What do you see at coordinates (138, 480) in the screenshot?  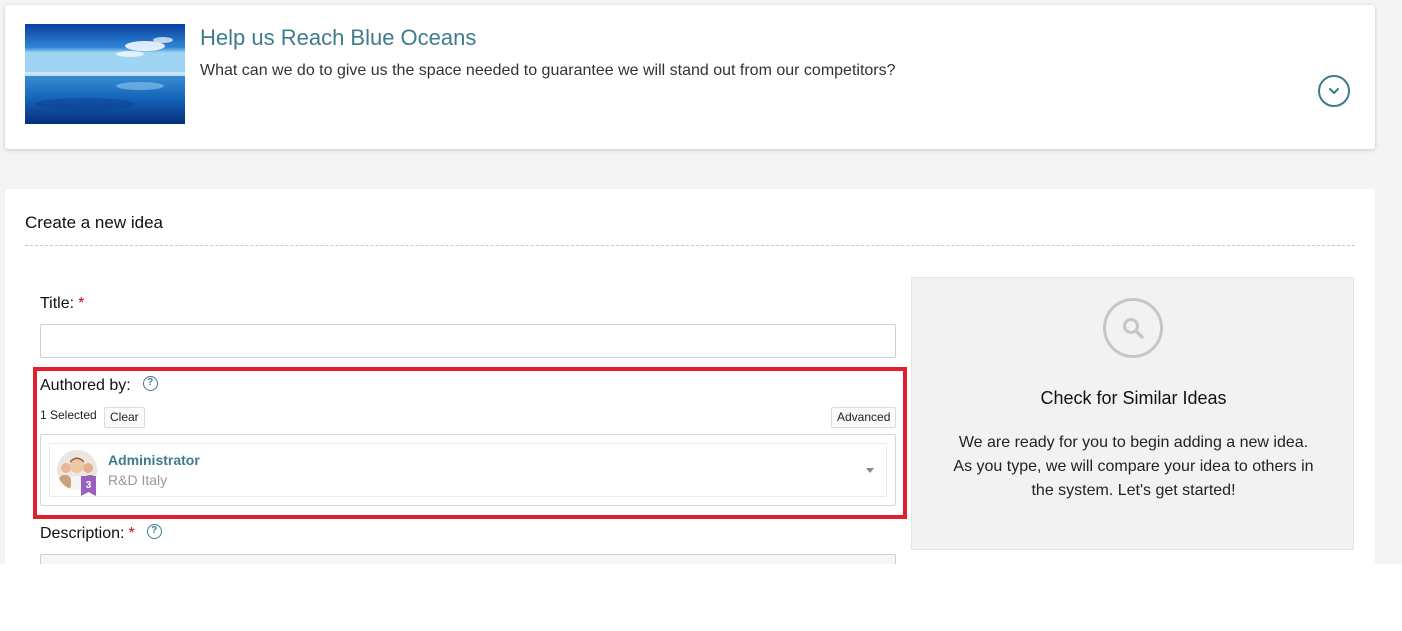 I see `author-department: R&D Italy` at bounding box center [138, 480].